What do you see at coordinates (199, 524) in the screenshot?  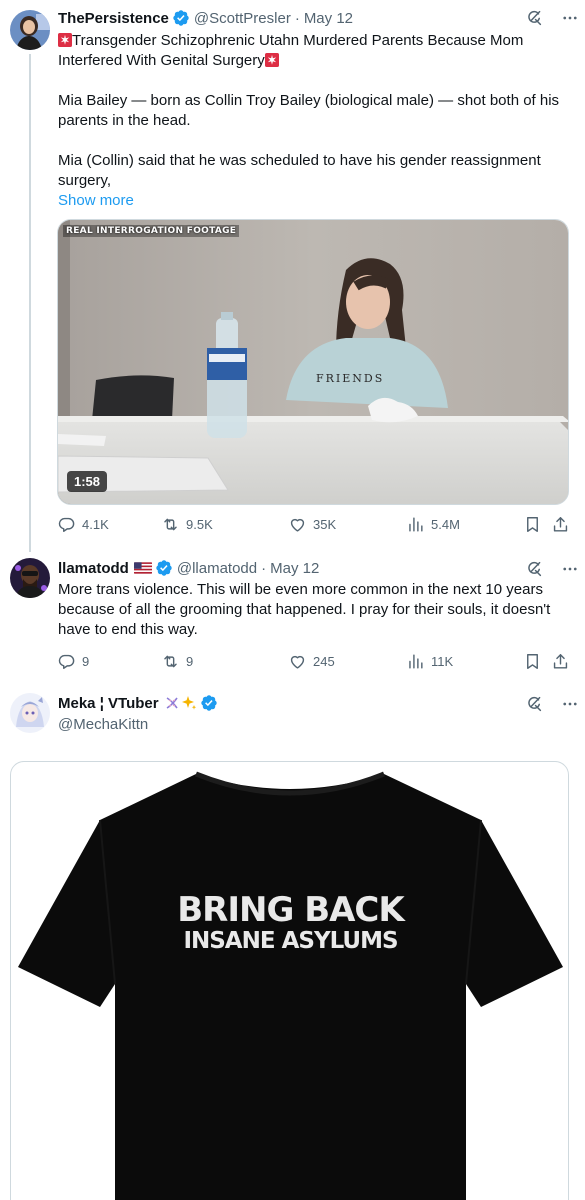 I see `repost-count: 9.5K` at bounding box center [199, 524].